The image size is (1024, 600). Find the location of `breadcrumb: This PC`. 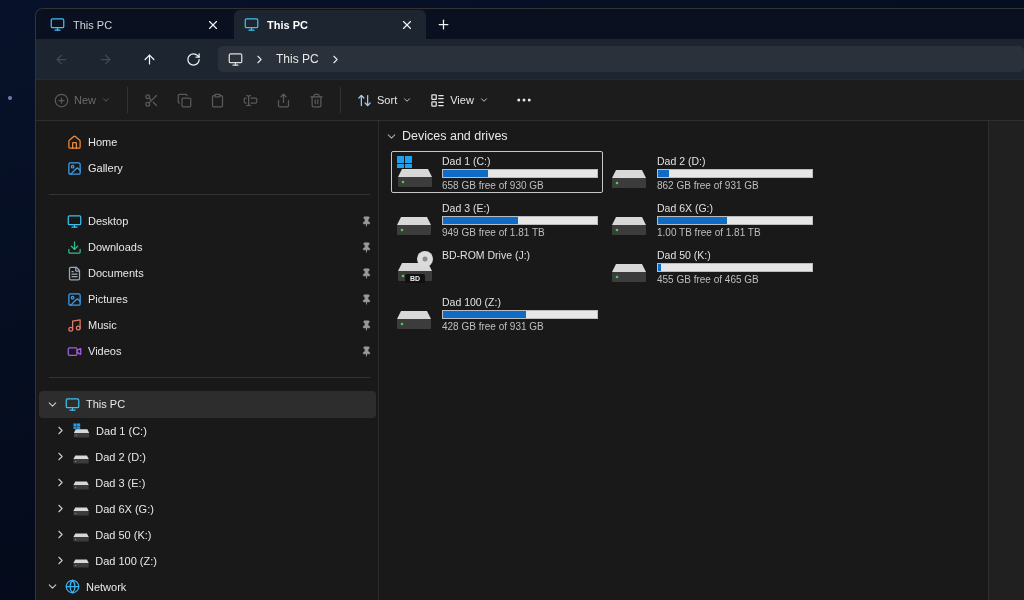

breadcrumb: This PC is located at coordinates (297, 59).